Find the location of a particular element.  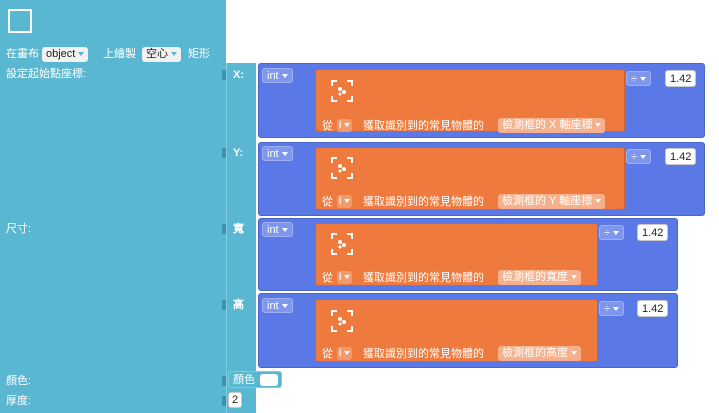

int-cast-dropdown-height: int is located at coordinates (277, 305).